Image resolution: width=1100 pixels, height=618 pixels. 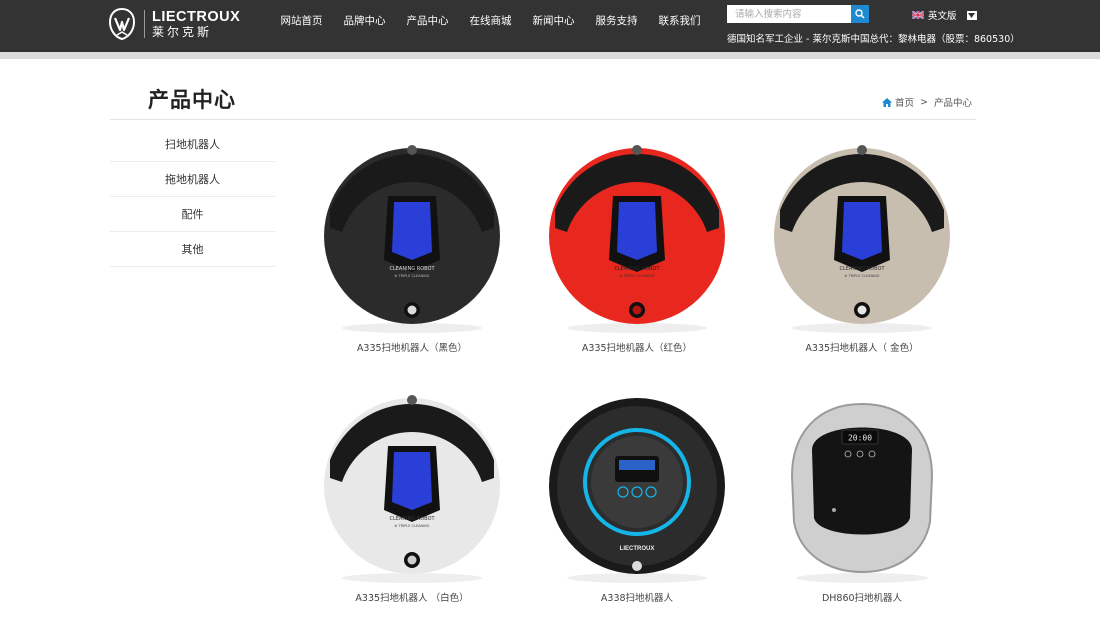 I want to click on search-icon, so click(x=860, y=14).